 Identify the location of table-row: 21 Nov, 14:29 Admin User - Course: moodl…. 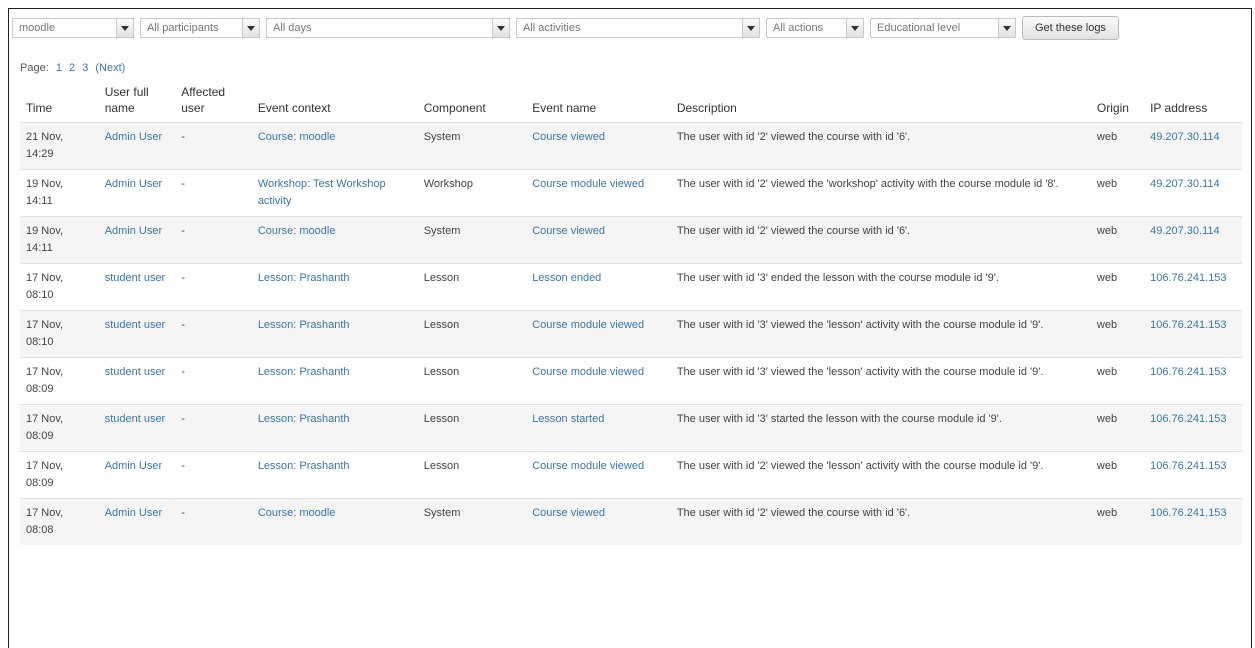
(631, 146).